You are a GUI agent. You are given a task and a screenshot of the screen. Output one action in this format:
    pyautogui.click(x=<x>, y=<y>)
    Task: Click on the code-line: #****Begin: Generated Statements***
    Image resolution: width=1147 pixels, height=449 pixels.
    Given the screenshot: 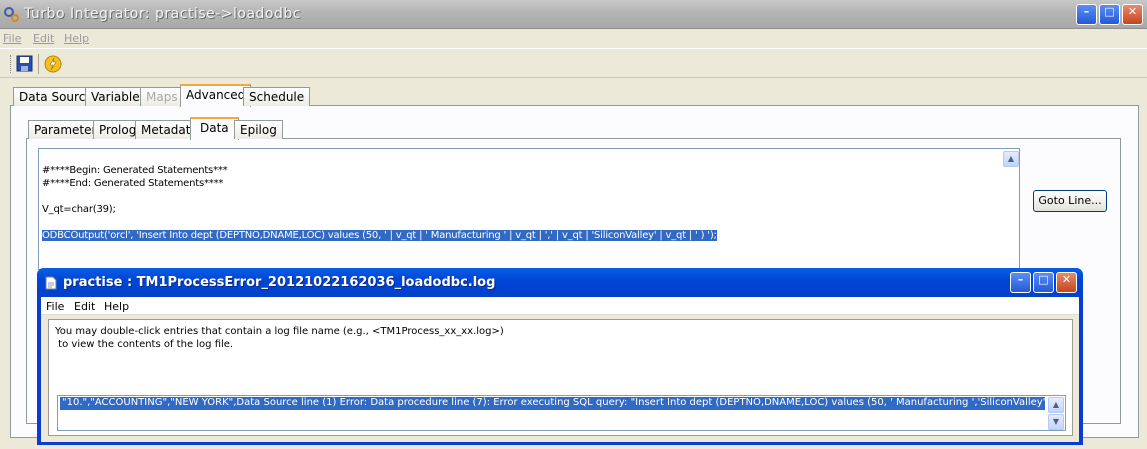 What is the action you would take?
    pyautogui.click(x=135, y=170)
    